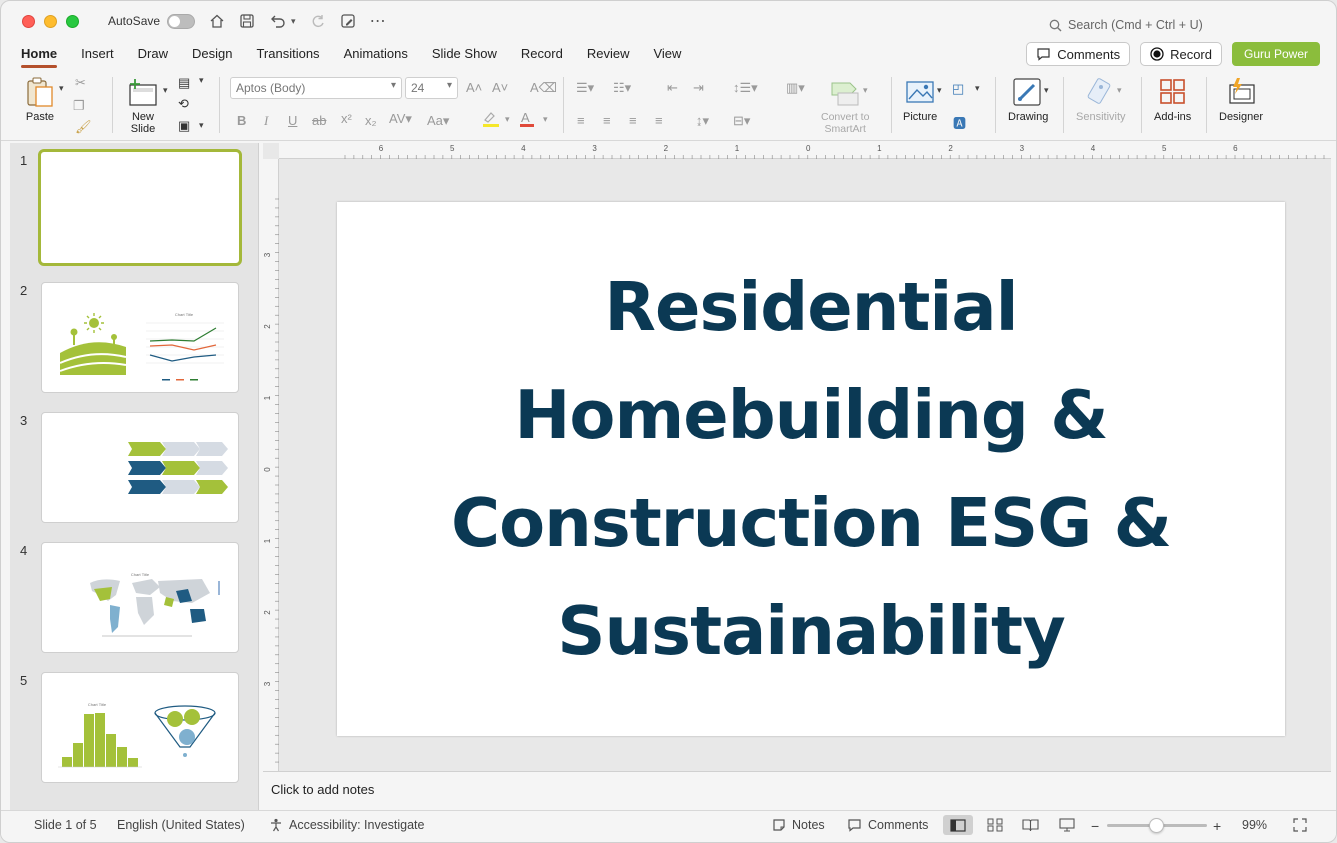  Describe the element at coordinates (140, 727) in the screenshot. I see `slide-thumbnail-5: Chart Title` at that location.